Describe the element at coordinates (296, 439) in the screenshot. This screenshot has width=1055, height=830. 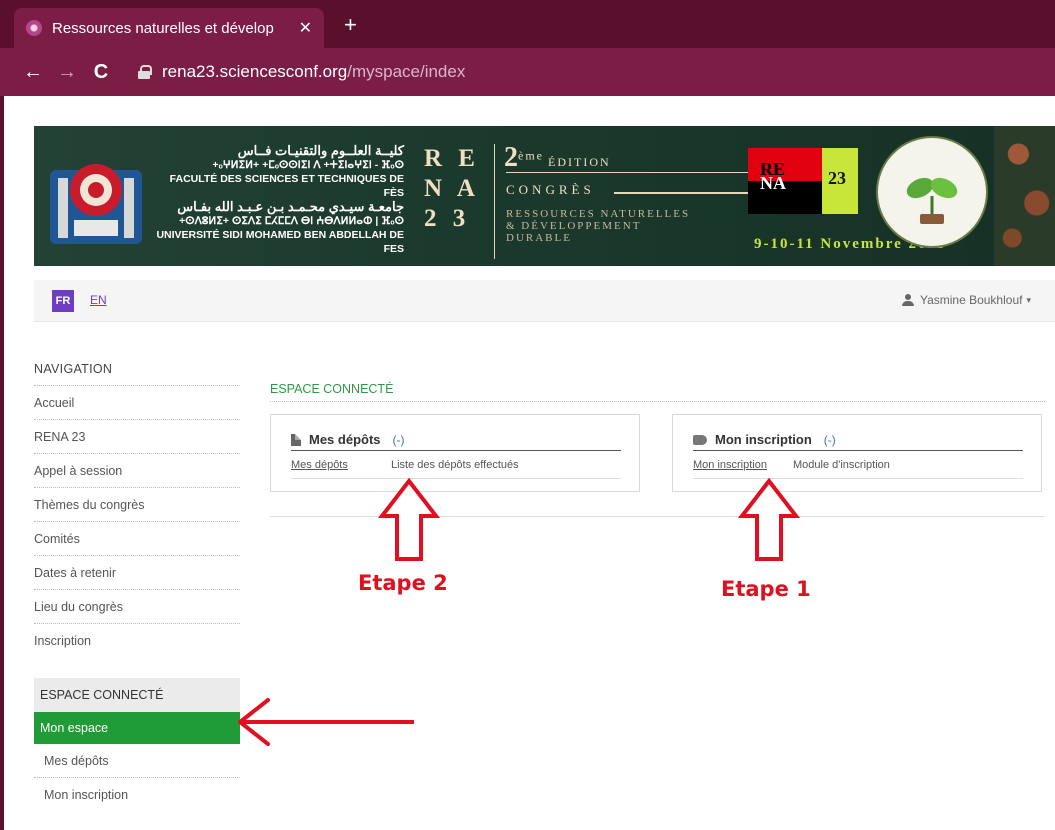
I see `document-icon` at that location.